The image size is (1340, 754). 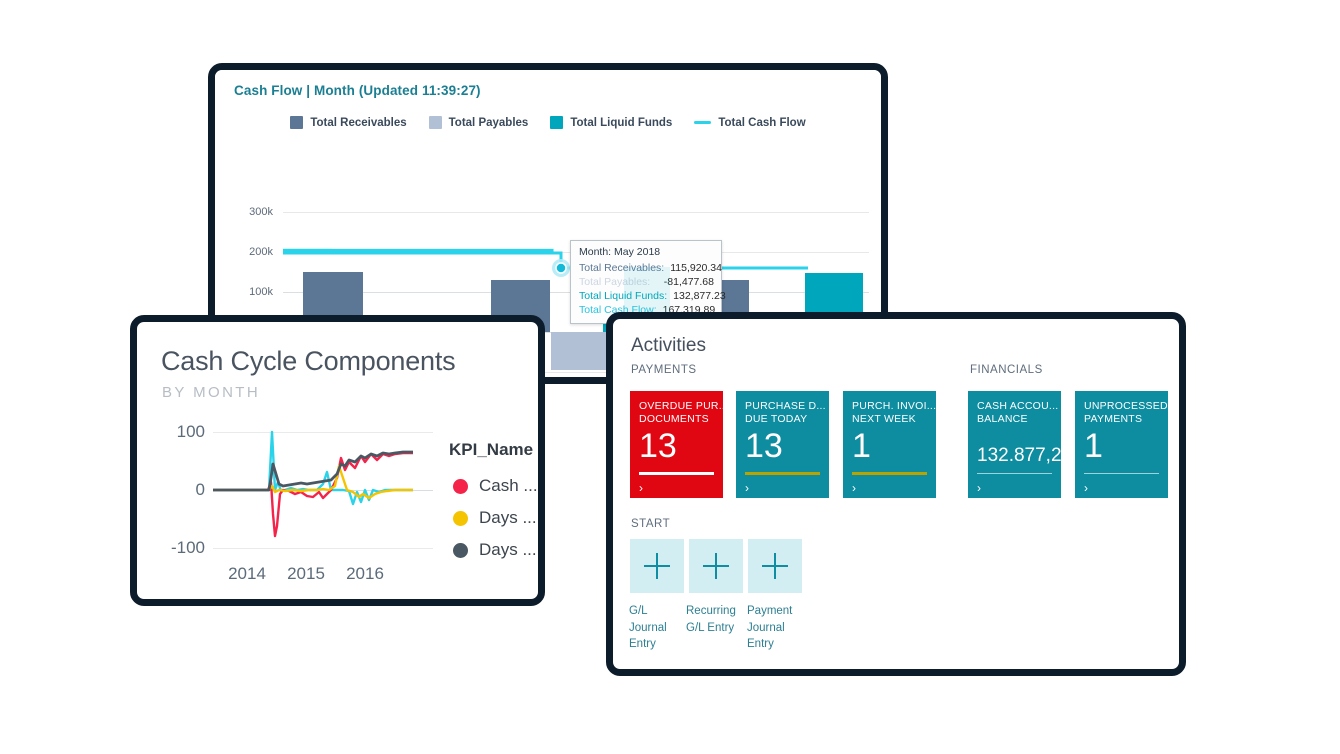 I want to click on x-axis-label: 2015, so click(x=306, y=573).